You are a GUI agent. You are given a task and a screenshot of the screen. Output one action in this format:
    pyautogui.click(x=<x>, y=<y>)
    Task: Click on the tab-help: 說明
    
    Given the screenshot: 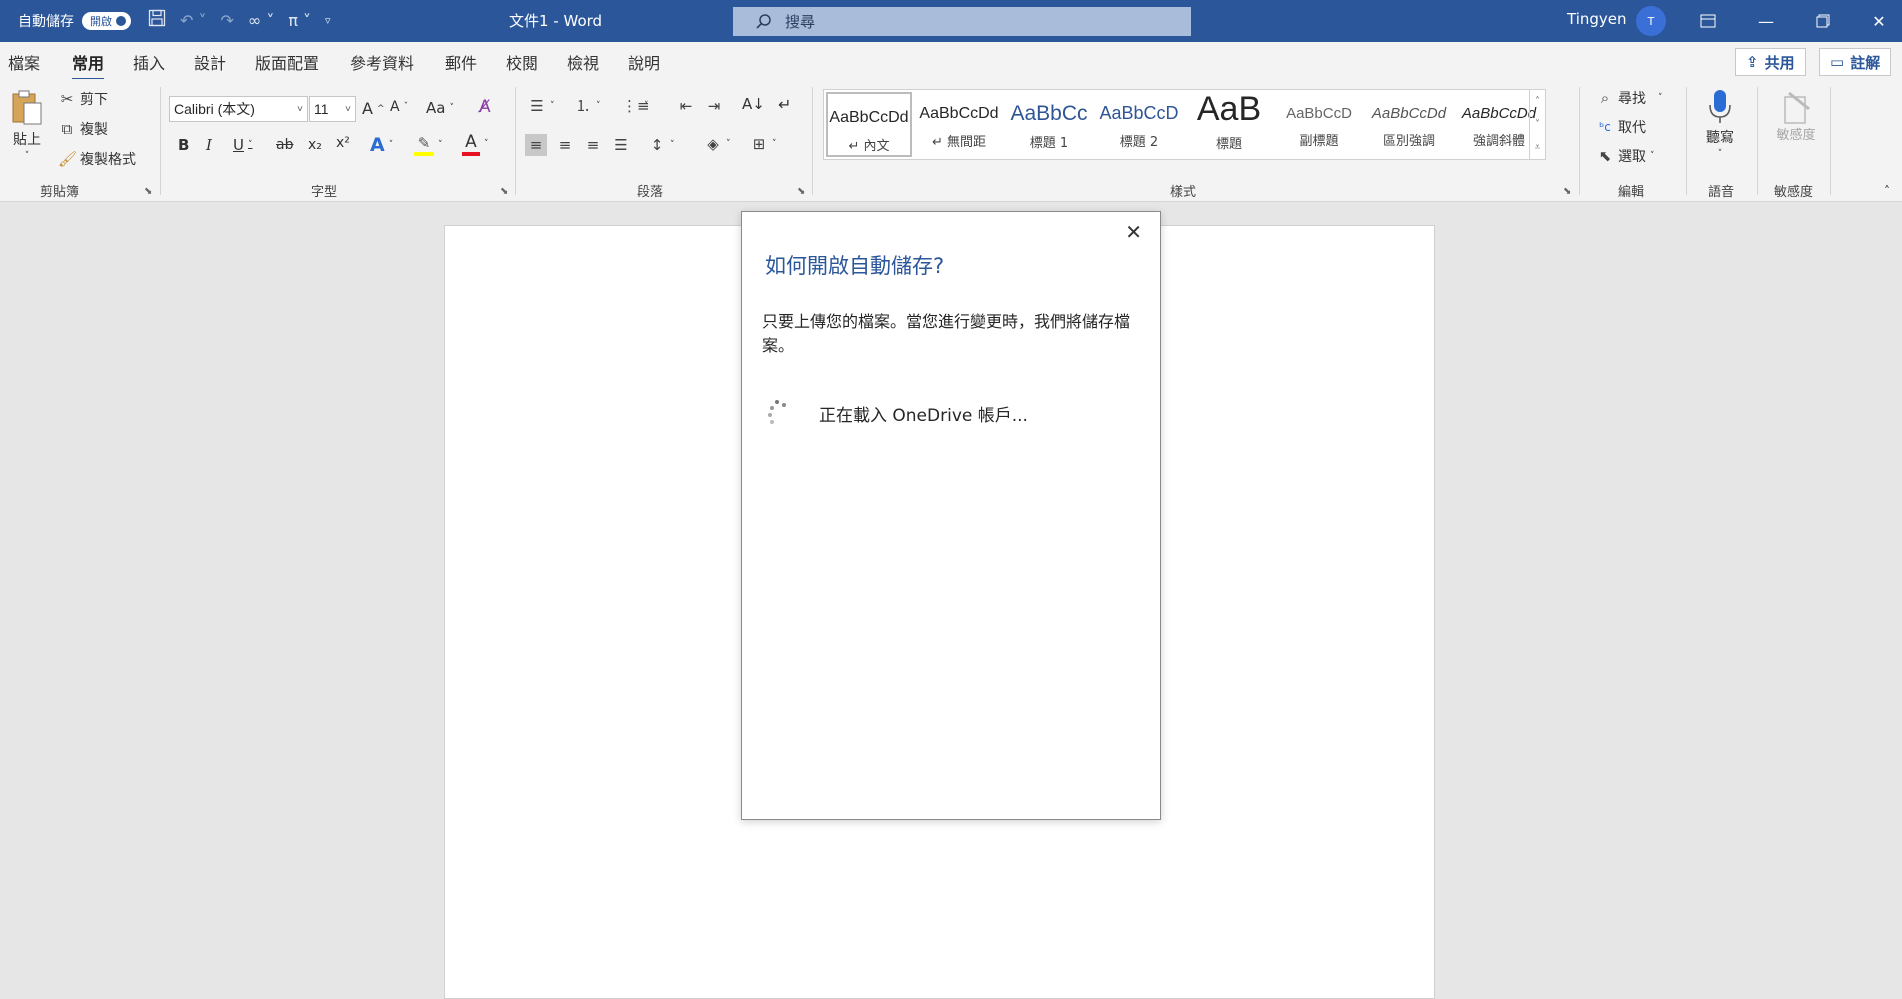 What is the action you would take?
    pyautogui.click(x=644, y=62)
    